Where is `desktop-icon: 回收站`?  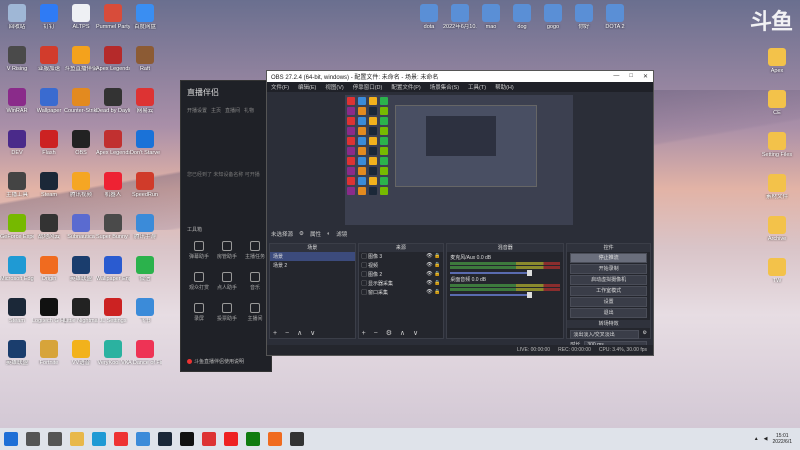 desktop-icon: 回收站 is located at coordinates (17, 17).